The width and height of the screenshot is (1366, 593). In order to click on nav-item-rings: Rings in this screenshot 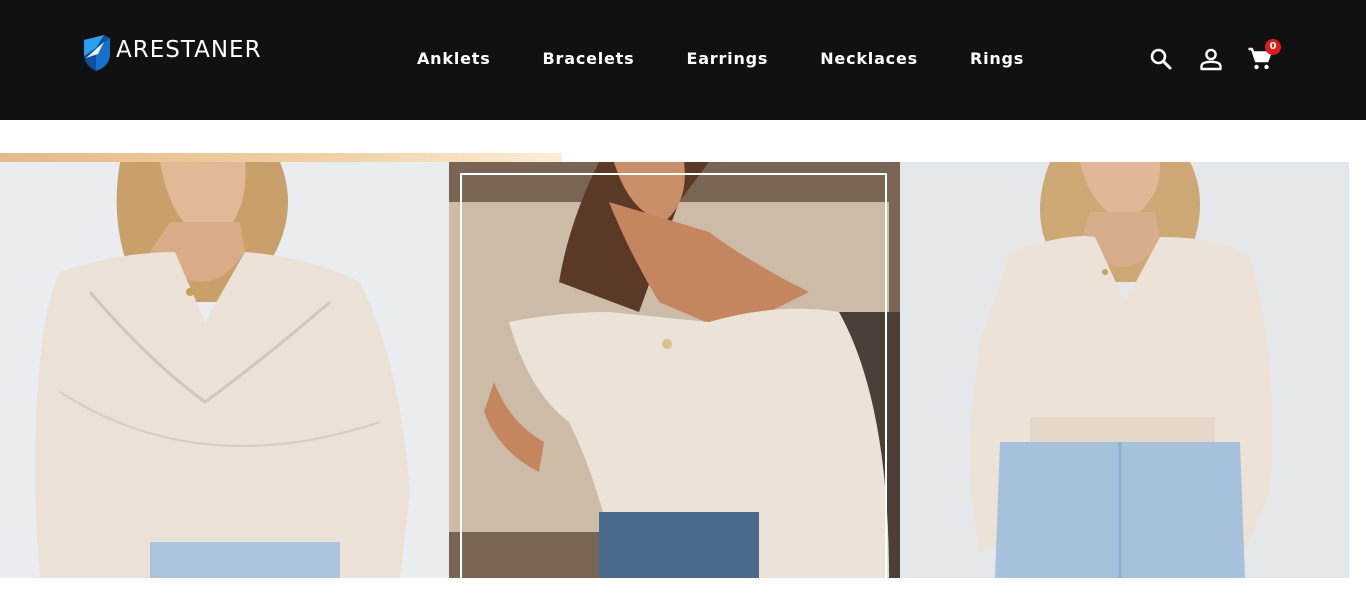, I will do `click(997, 59)`.